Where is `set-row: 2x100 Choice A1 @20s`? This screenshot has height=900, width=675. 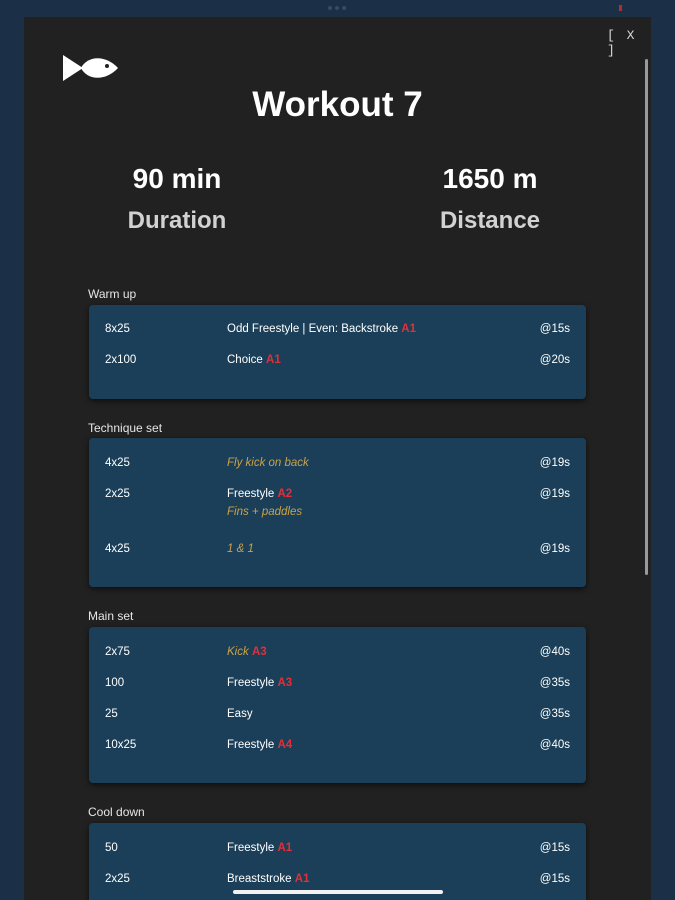
set-row: 2x100 Choice A1 @20s is located at coordinates (337, 362).